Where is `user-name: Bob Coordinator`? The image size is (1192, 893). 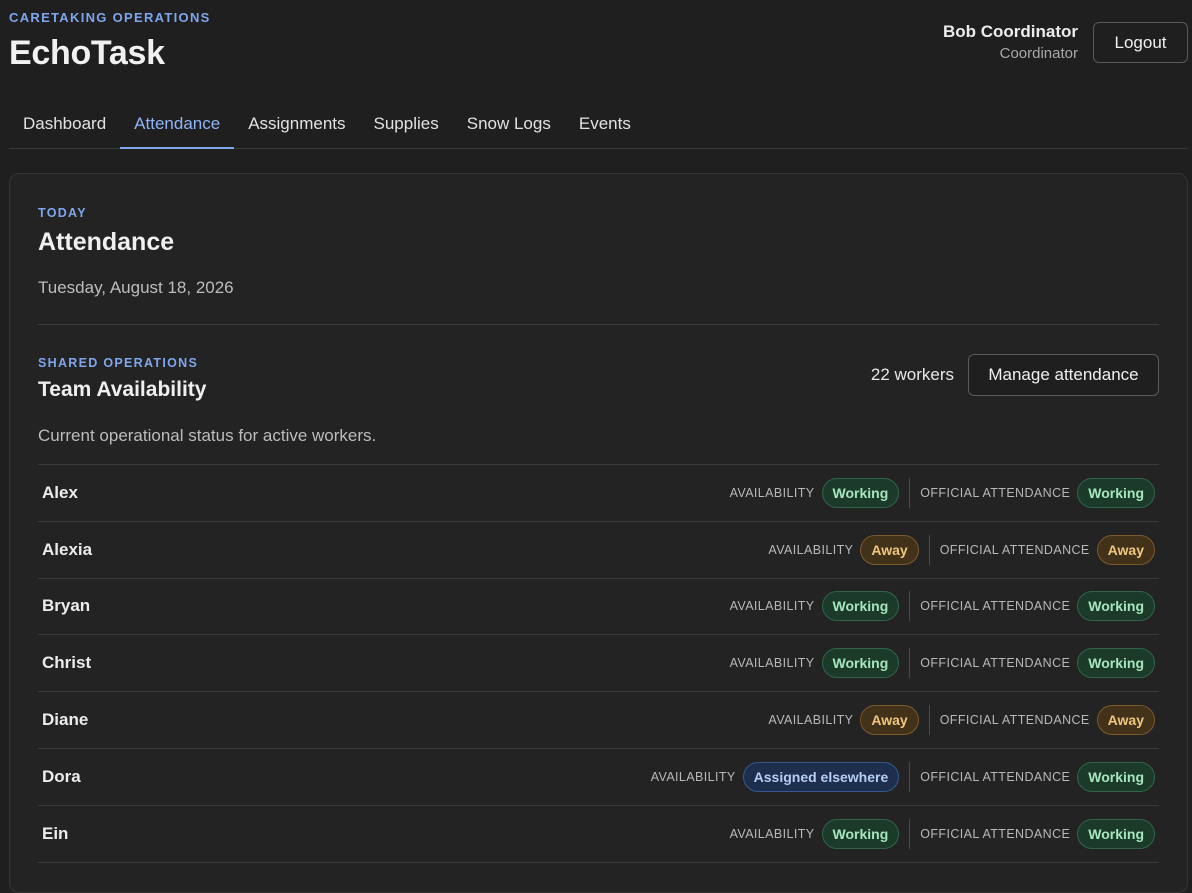 user-name: Bob Coordinator is located at coordinates (1010, 31).